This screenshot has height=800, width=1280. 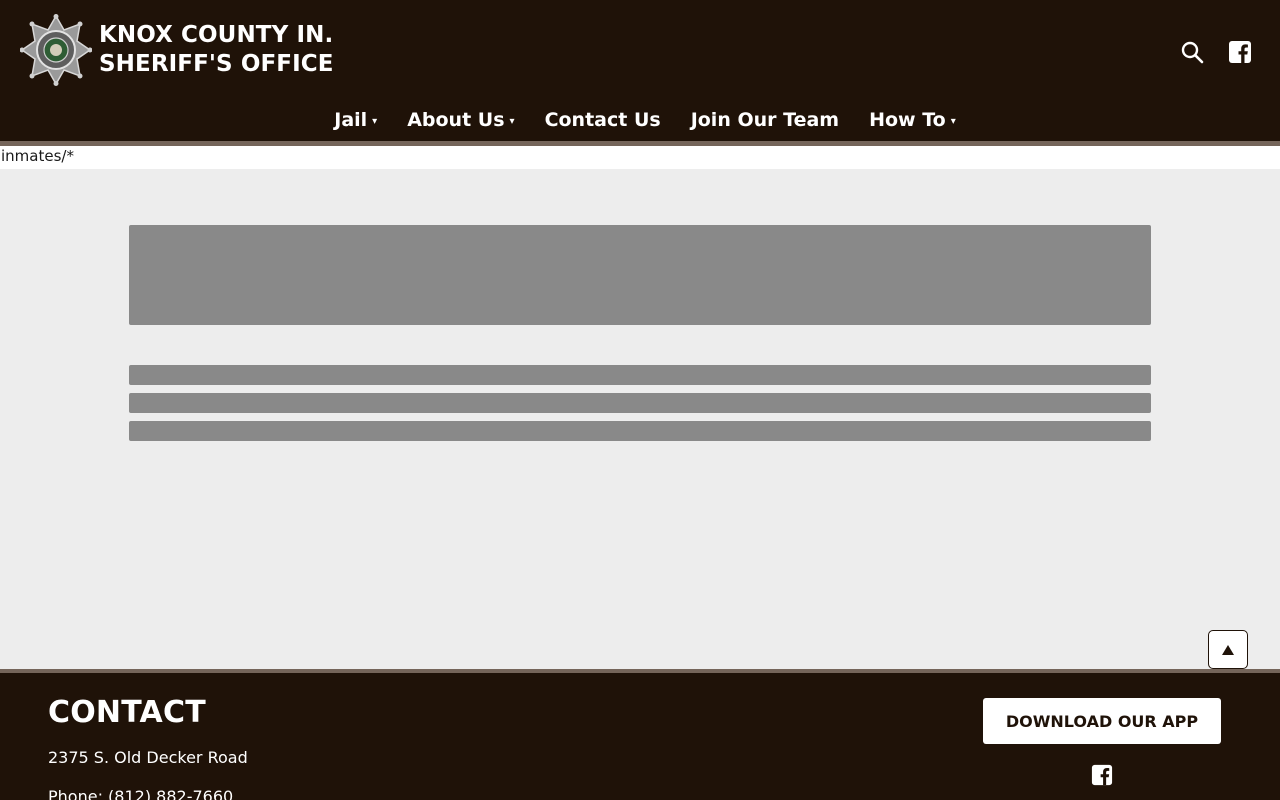 I want to click on nav-contact-us-label: Contact Us, so click(x=602, y=120).